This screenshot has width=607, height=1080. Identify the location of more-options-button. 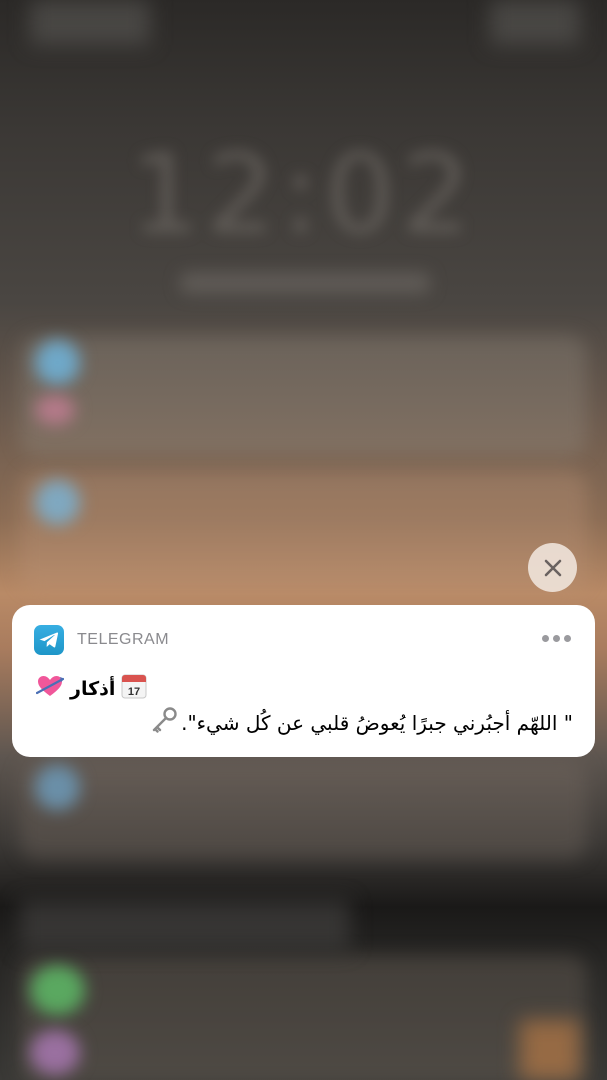
(556, 638).